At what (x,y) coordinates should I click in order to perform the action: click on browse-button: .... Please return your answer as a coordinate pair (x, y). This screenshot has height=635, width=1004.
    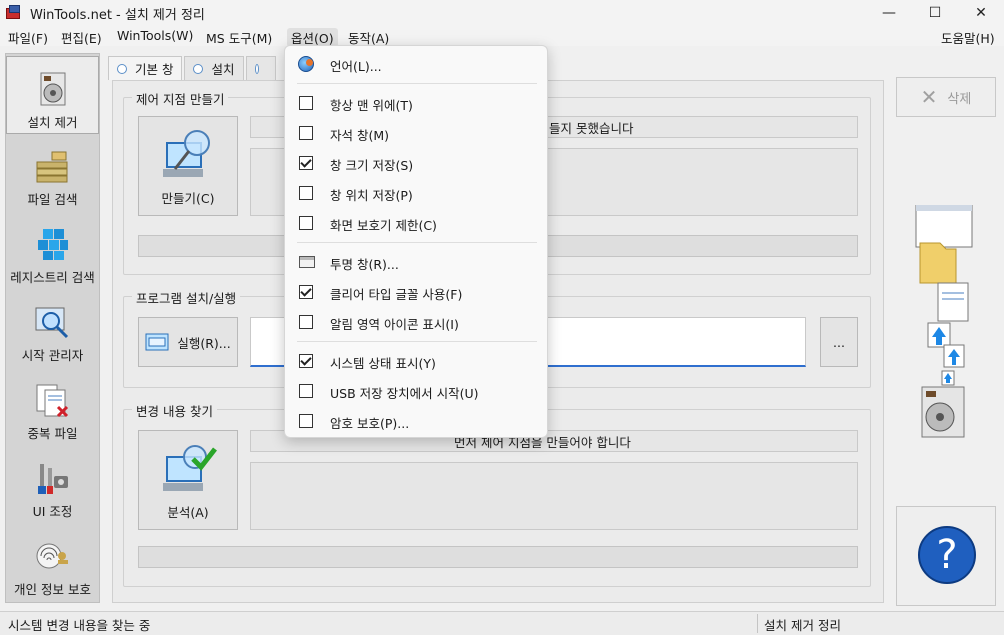
    Looking at the image, I should click on (839, 342).